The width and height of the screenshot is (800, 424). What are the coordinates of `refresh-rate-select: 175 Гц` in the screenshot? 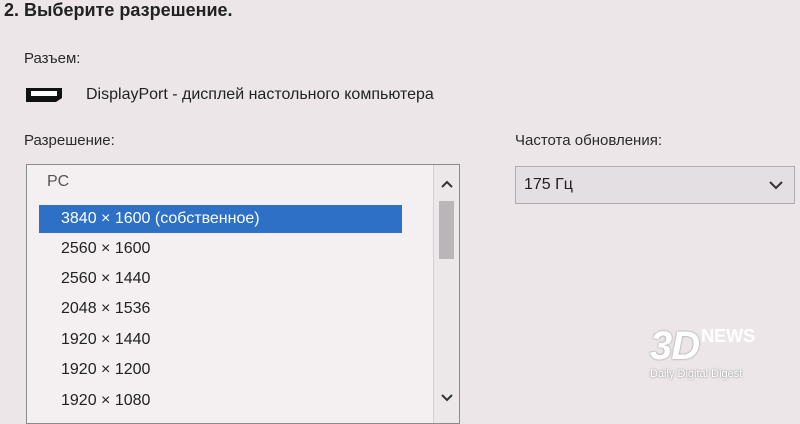 It's located at (655, 185).